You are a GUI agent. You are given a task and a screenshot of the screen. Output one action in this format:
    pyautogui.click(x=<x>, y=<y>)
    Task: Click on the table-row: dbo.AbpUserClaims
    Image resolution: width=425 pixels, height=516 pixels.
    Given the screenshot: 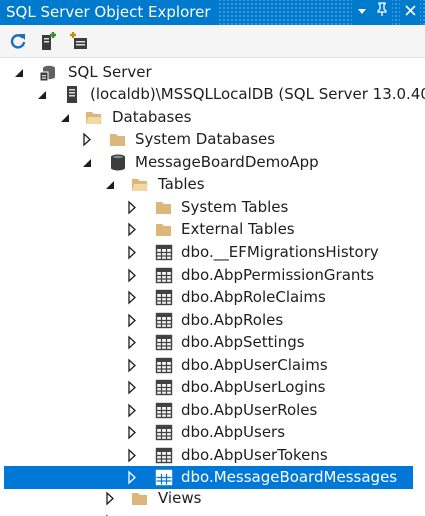 What is the action you would take?
    pyautogui.click(x=212, y=365)
    